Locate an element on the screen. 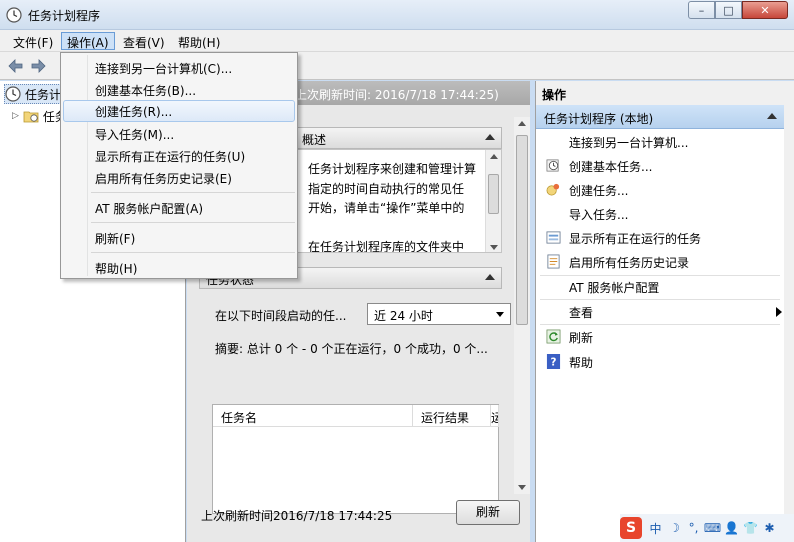 This screenshot has width=794, height=542. overview-line: 在任务计划程序库的文件夹中 is located at coordinates (386, 246).